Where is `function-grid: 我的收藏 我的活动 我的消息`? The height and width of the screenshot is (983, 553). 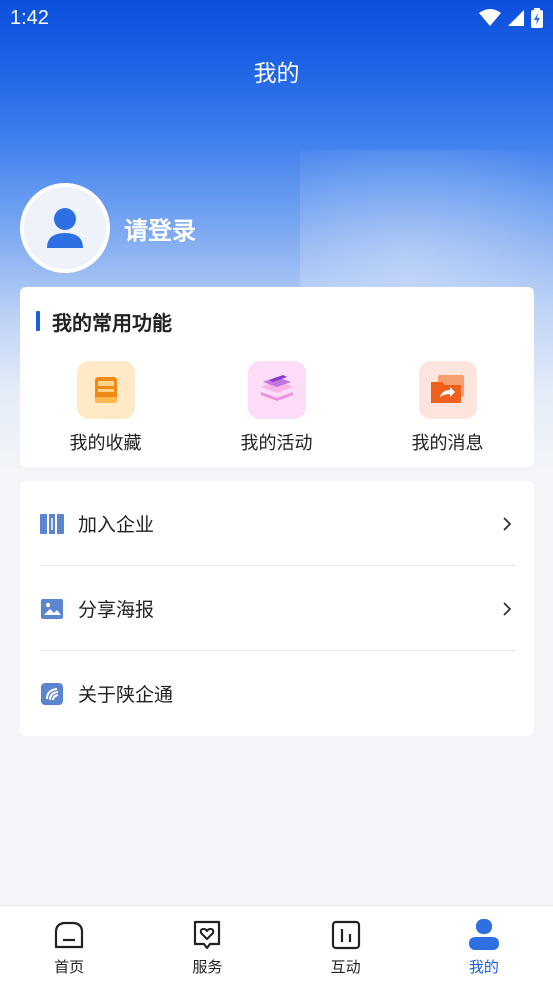
function-grid: 我的收藏 我的活动 我的消息 is located at coordinates (277, 408).